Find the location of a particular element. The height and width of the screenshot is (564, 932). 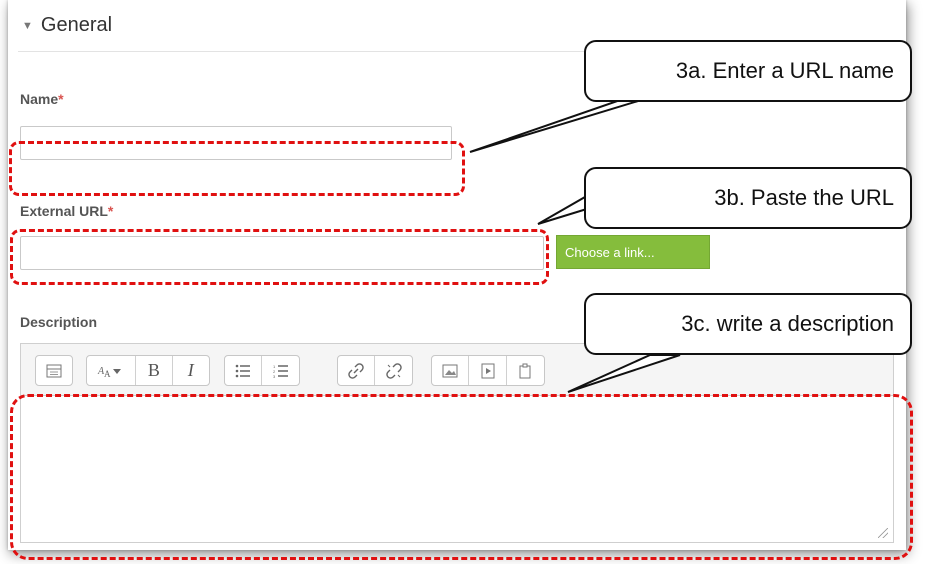

callout-3b: 3b. Paste the URL is located at coordinates (748, 198).